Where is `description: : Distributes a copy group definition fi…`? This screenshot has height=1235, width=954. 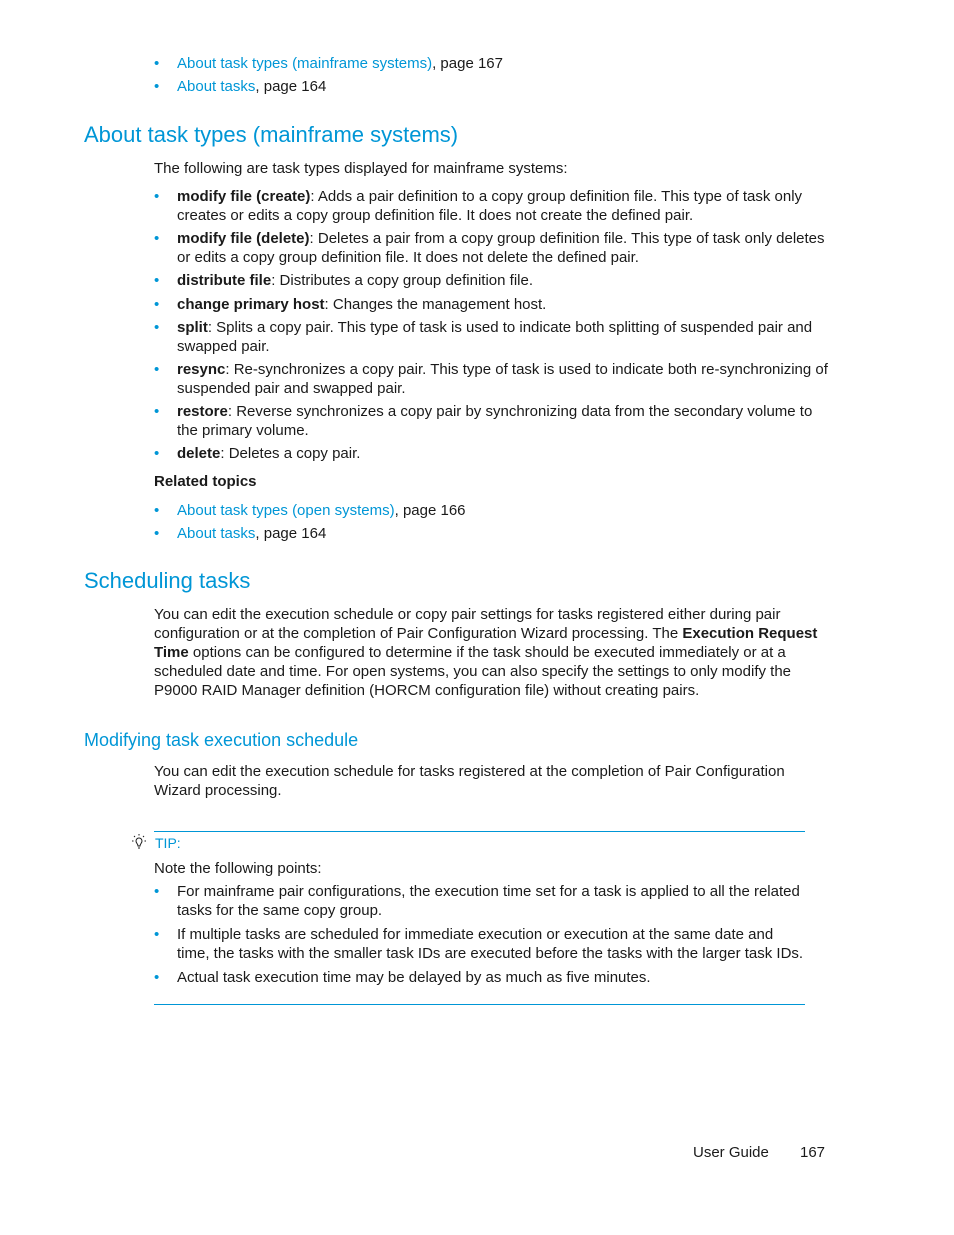
description: : Distributes a copy group definition fi… is located at coordinates (402, 280).